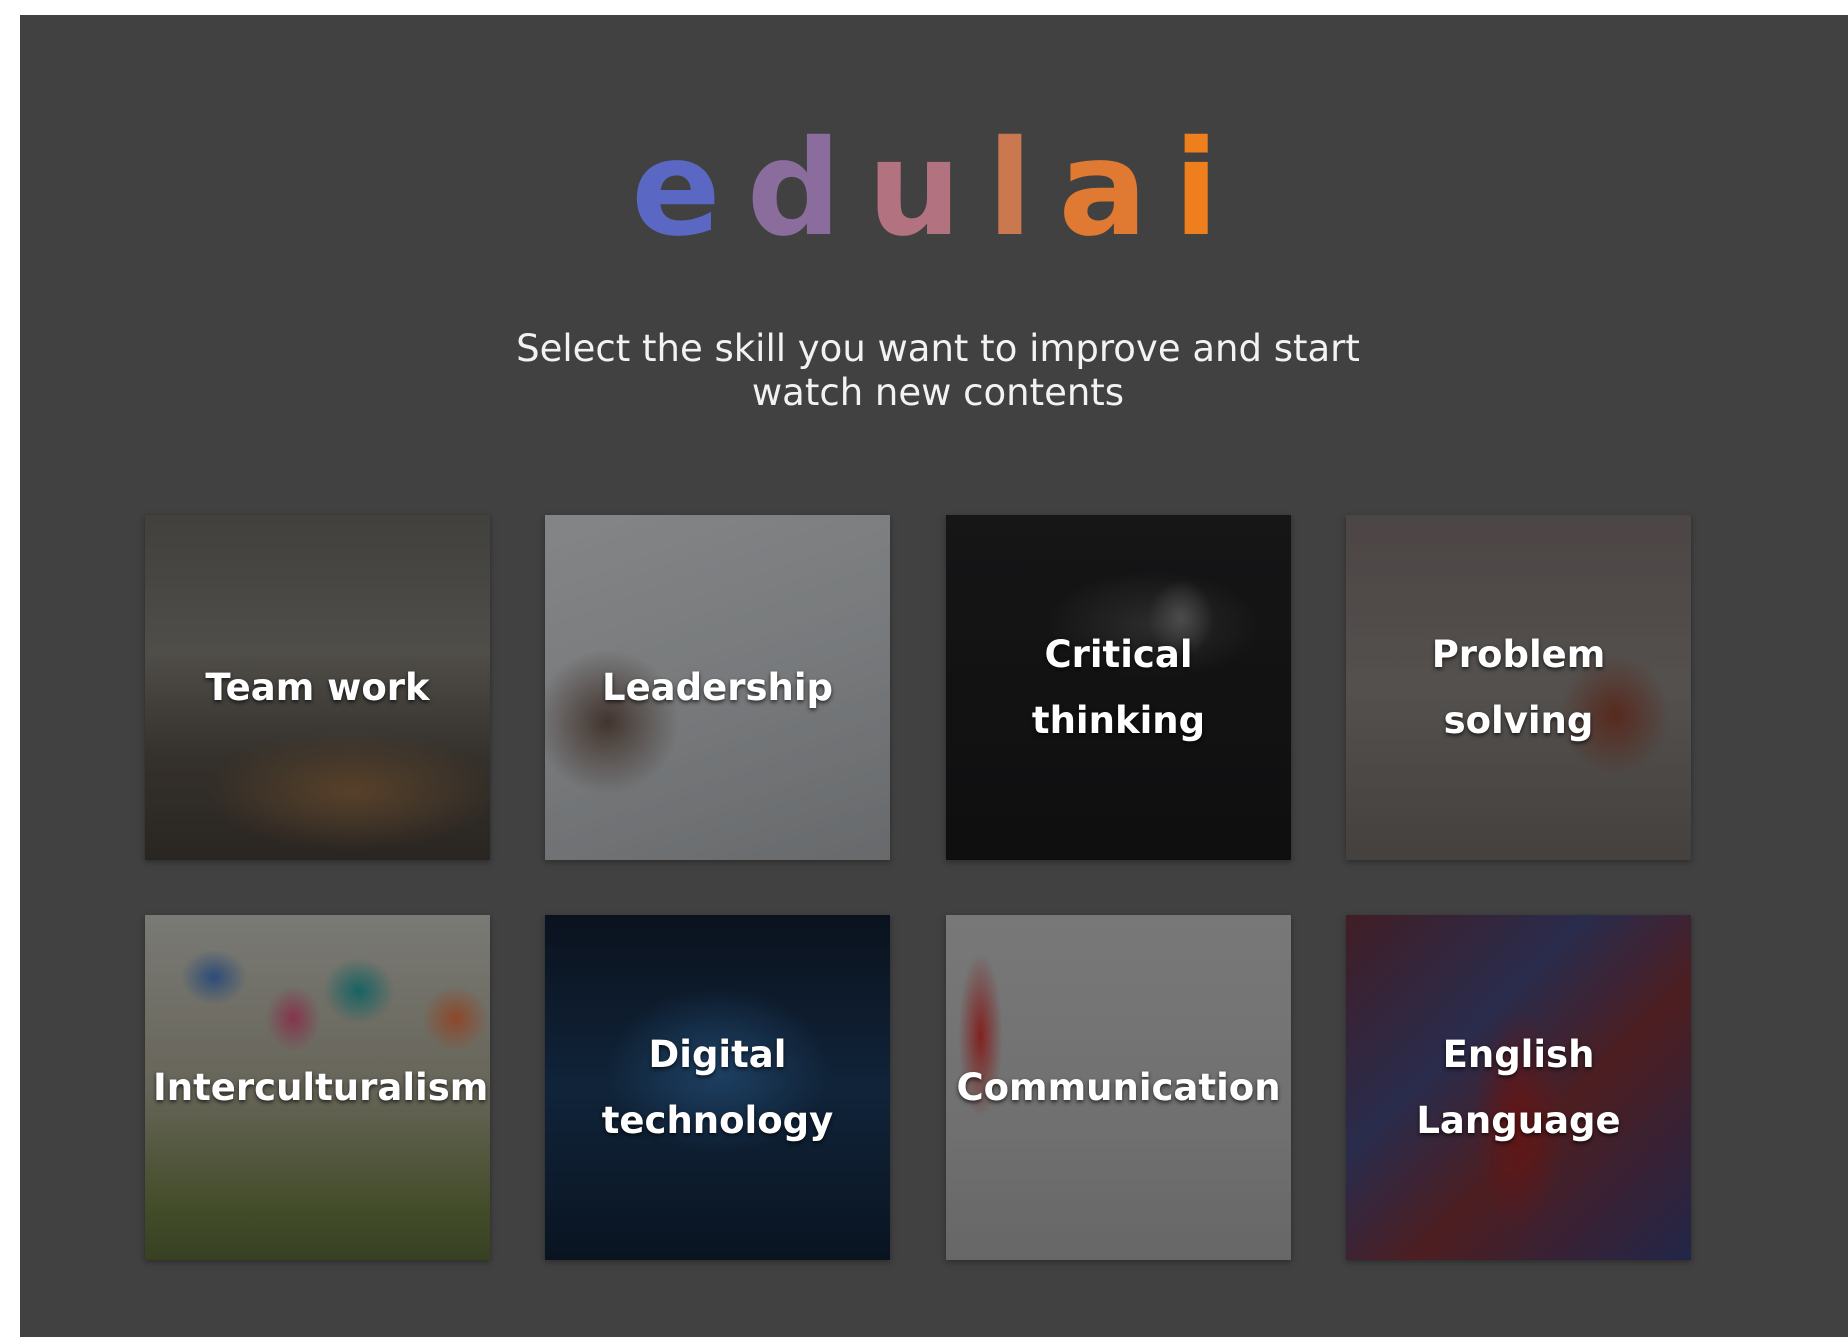  Describe the element at coordinates (807, 189) in the screenshot. I see `logo-letter: d` at that location.